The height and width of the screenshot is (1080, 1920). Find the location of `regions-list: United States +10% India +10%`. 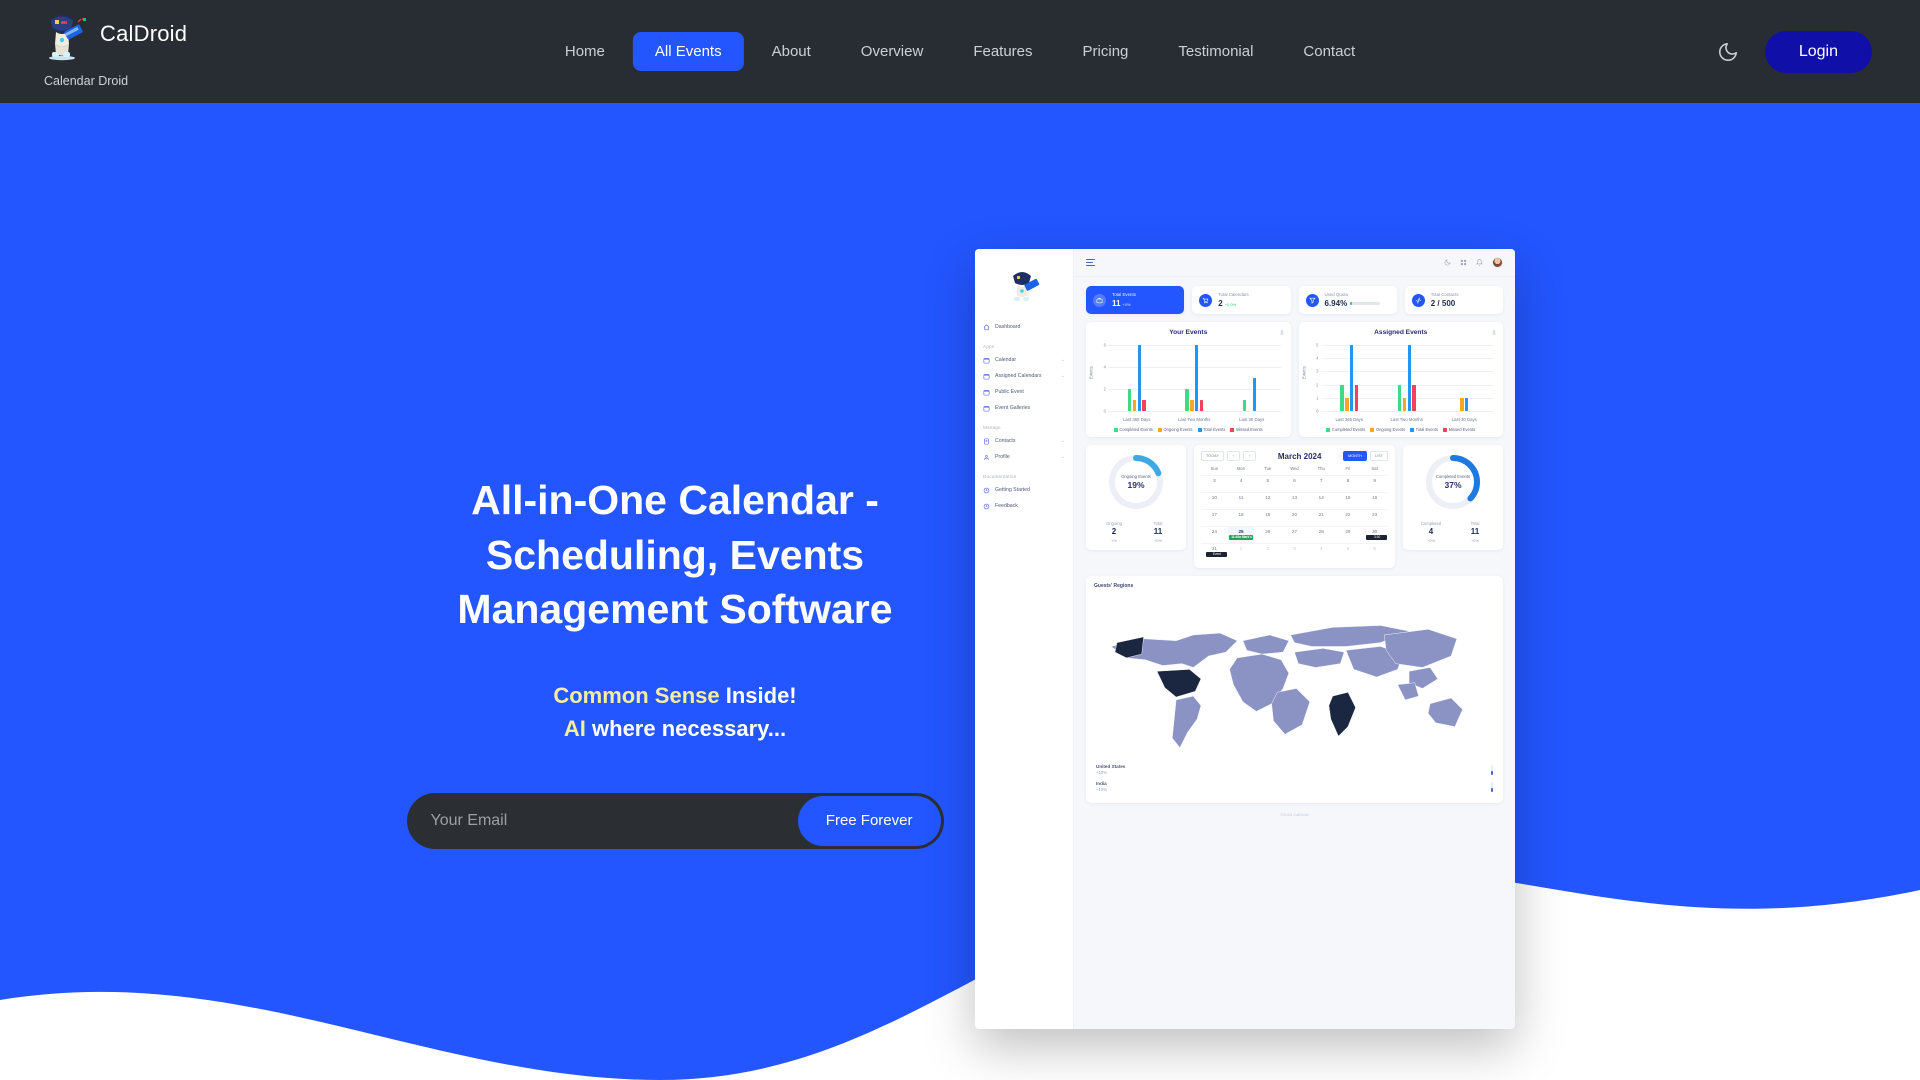

regions-list: United States +10% India +10% is located at coordinates (1294, 778).